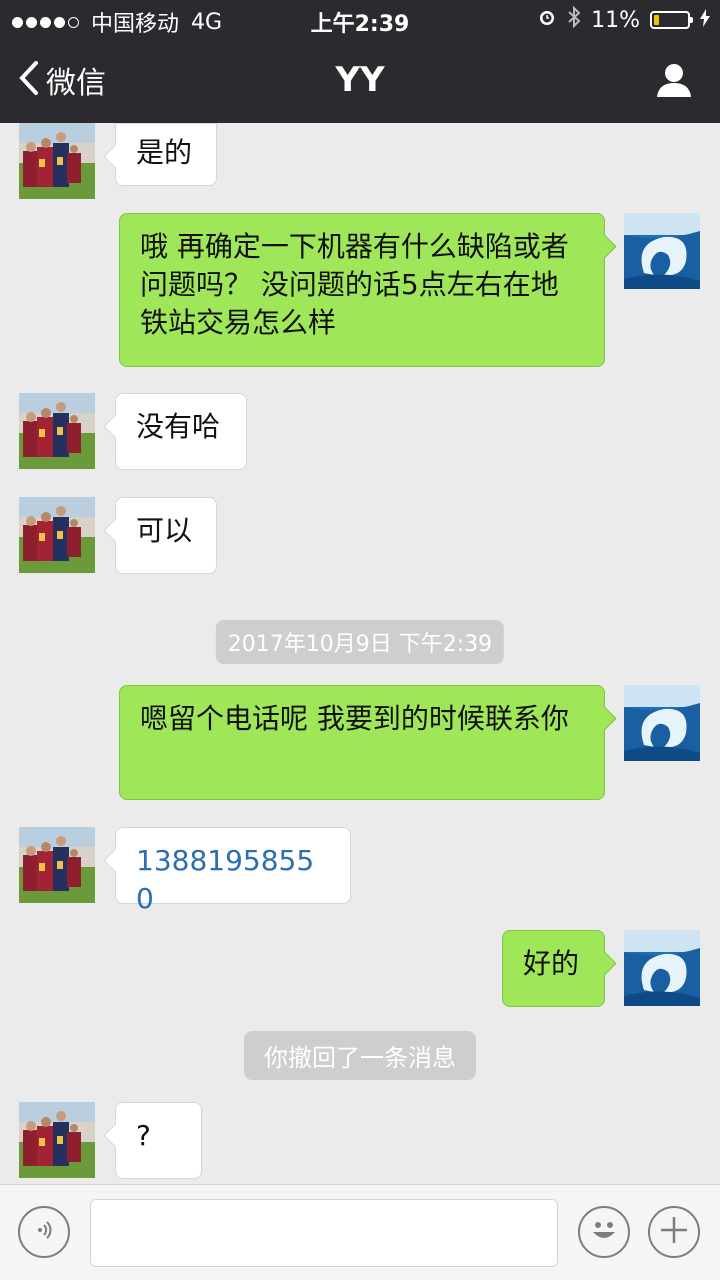  Describe the element at coordinates (671, 20) in the screenshot. I see `battery-icon` at that location.